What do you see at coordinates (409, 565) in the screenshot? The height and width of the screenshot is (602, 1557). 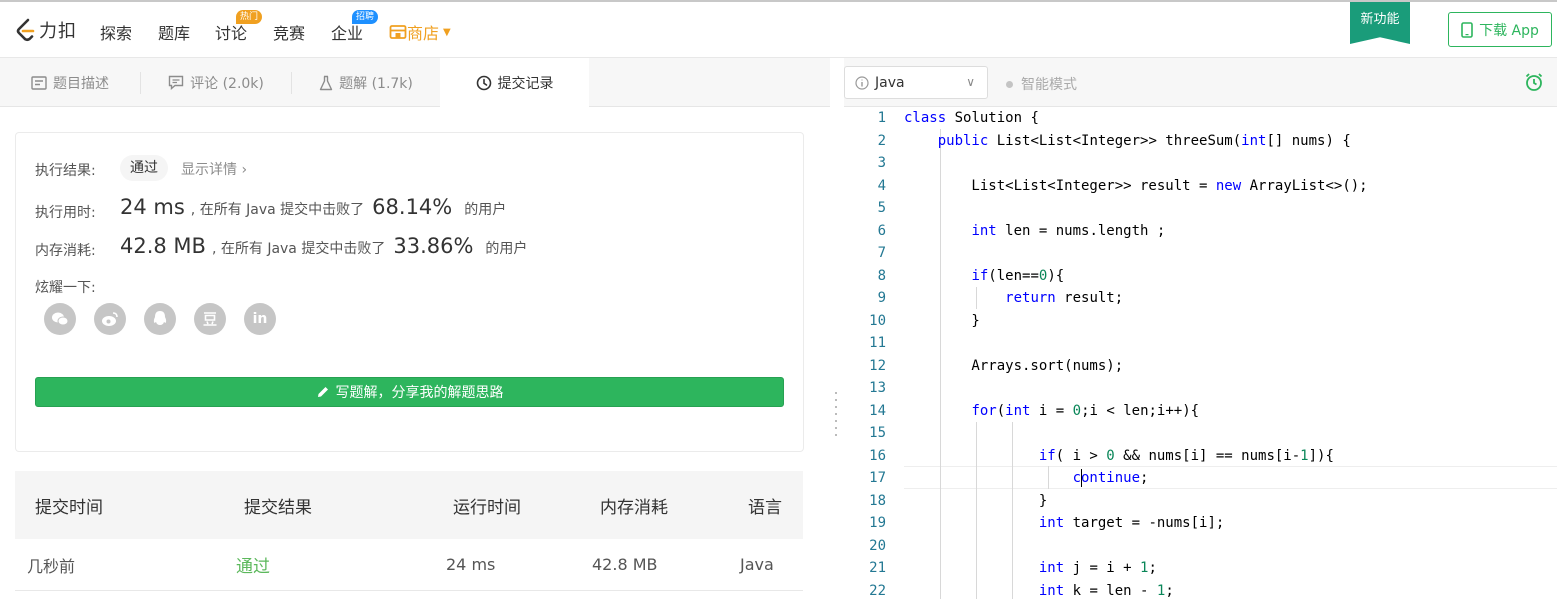 I see `table-row: 几秒前 通过 24 ms 42.8 MB Java` at bounding box center [409, 565].